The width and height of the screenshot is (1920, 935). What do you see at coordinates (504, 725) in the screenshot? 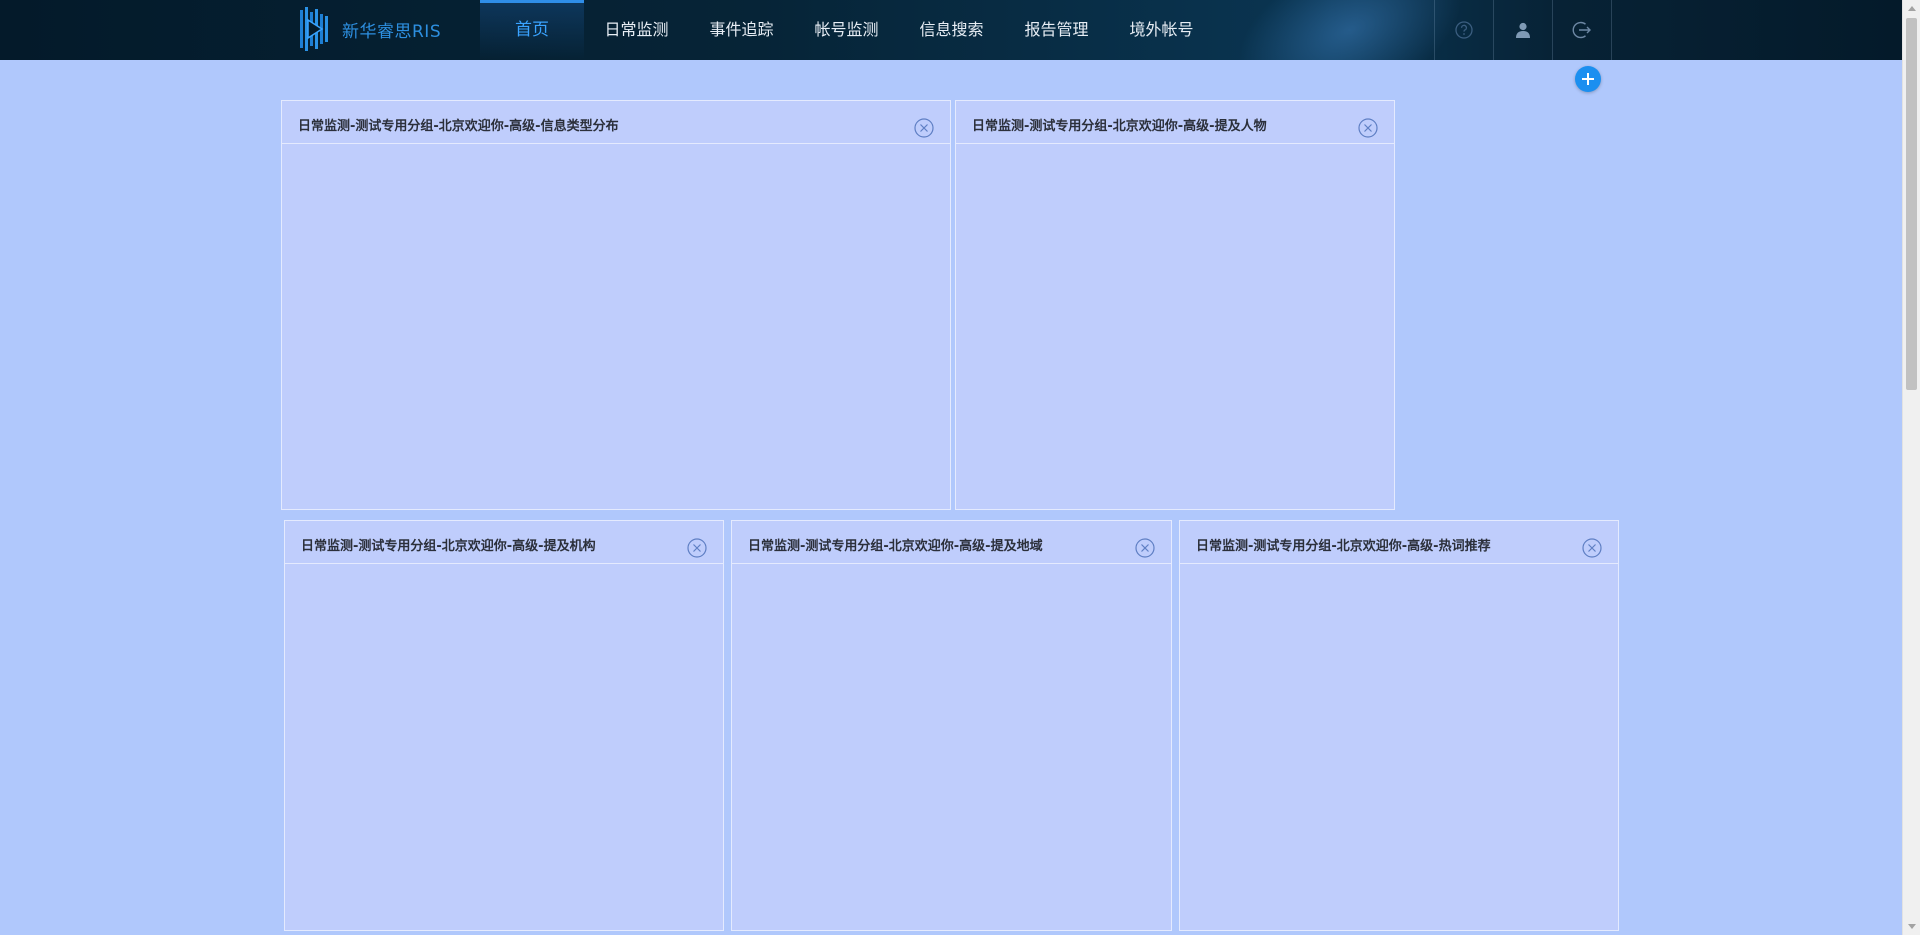
I see `widget-panel-mentioned-organizations: 日常监测-测试专用分组-北京欢迎你-高级-提及机构` at bounding box center [504, 725].